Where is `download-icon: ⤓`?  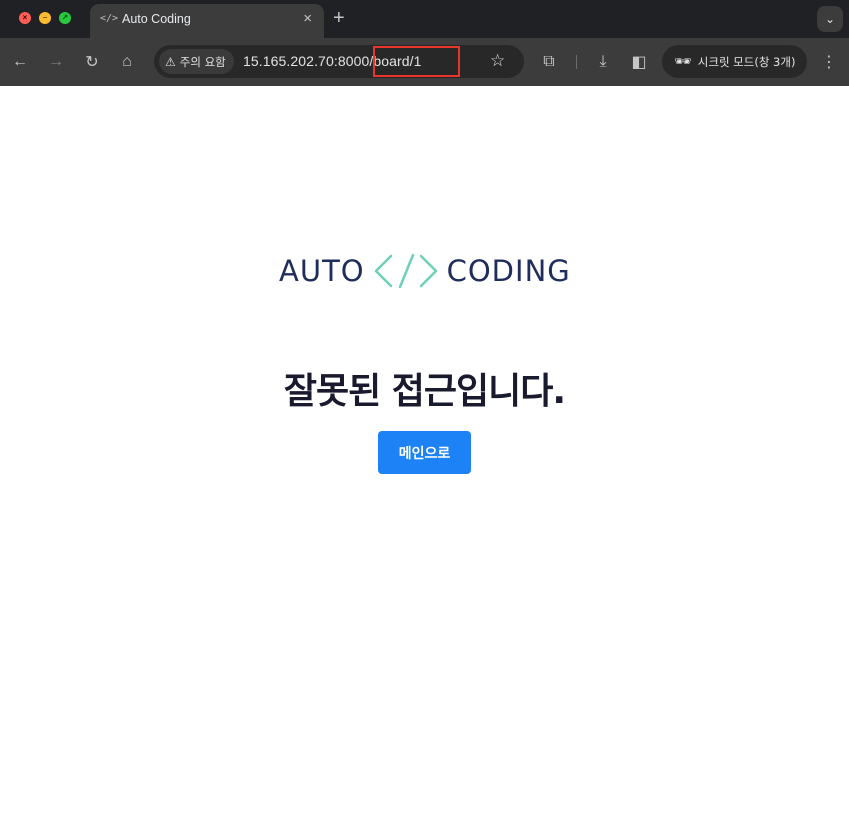
download-icon: ⤓ is located at coordinates (603, 62).